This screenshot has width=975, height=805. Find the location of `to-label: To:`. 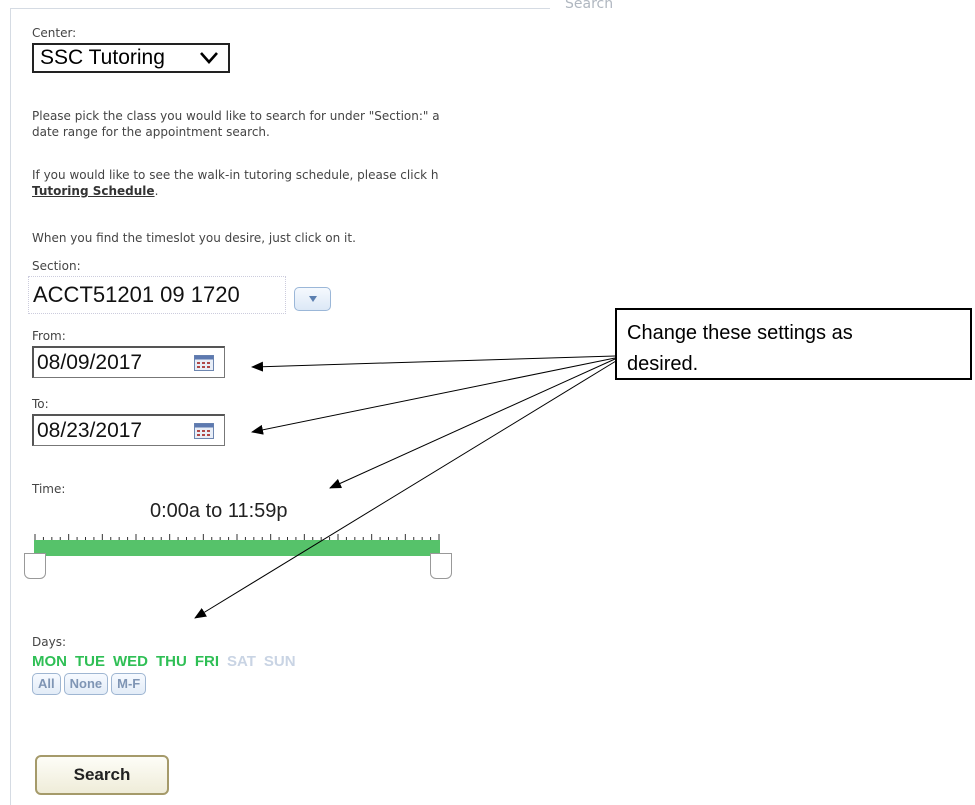

to-label: To: is located at coordinates (40, 404).